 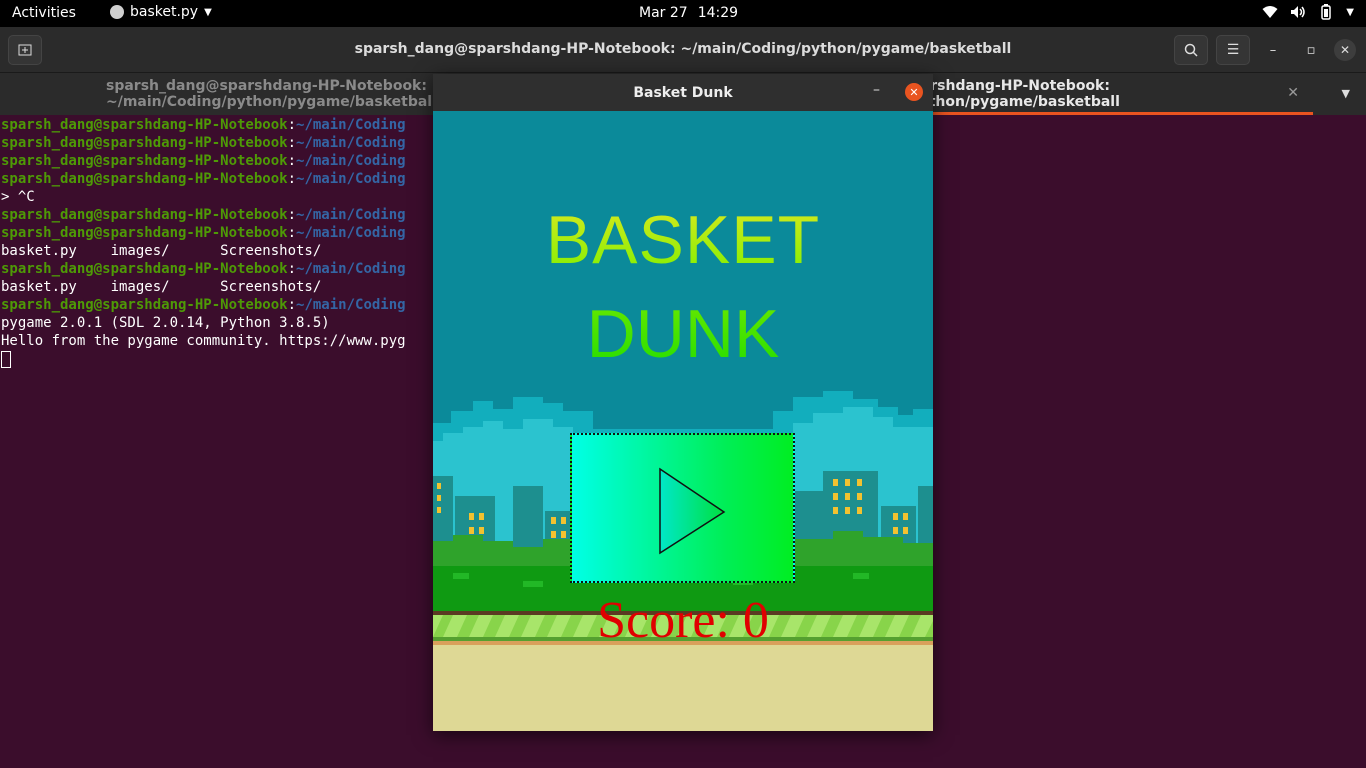 I want to click on game-titlebar: Basket Dunk – ✕, so click(x=683, y=92).